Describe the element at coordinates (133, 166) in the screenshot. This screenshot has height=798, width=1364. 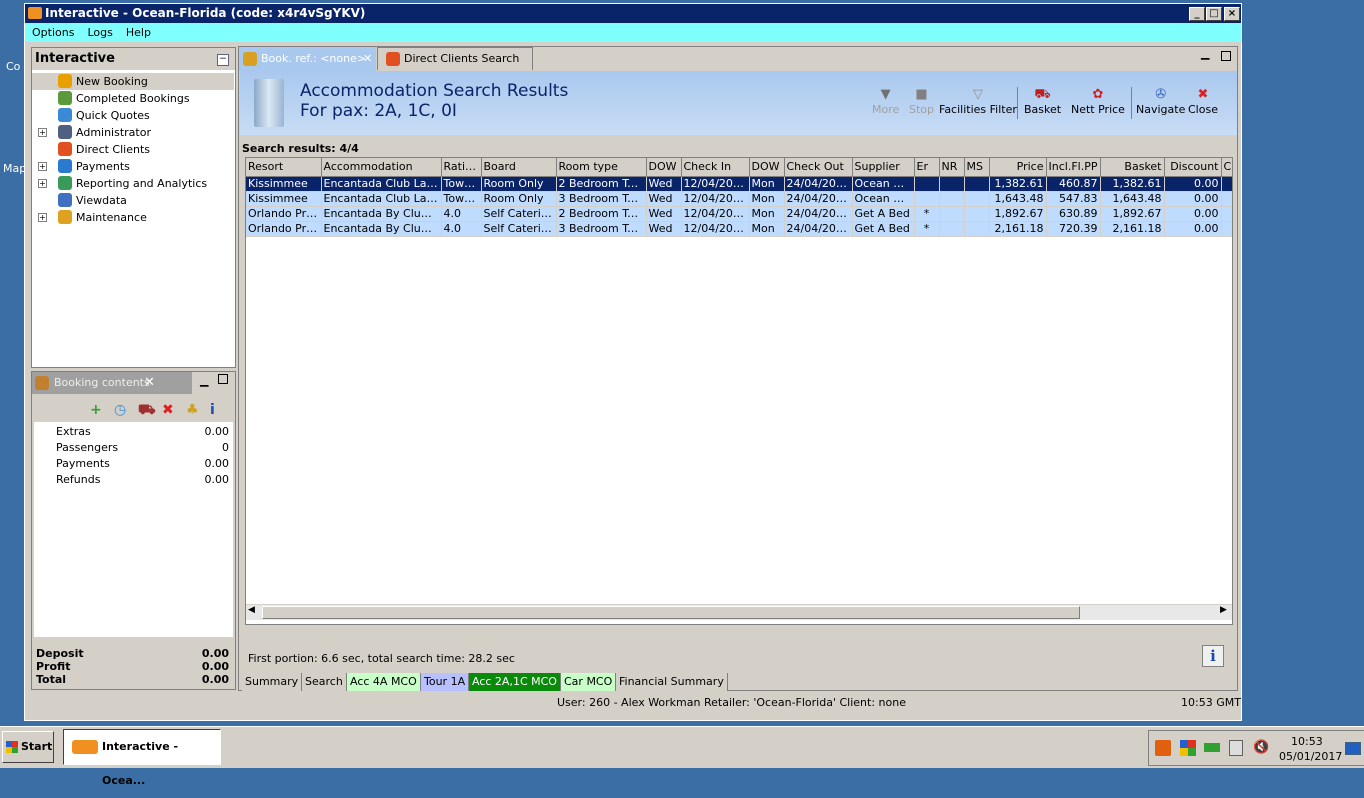
I see `sidebar-item-payments: + Payments` at that location.